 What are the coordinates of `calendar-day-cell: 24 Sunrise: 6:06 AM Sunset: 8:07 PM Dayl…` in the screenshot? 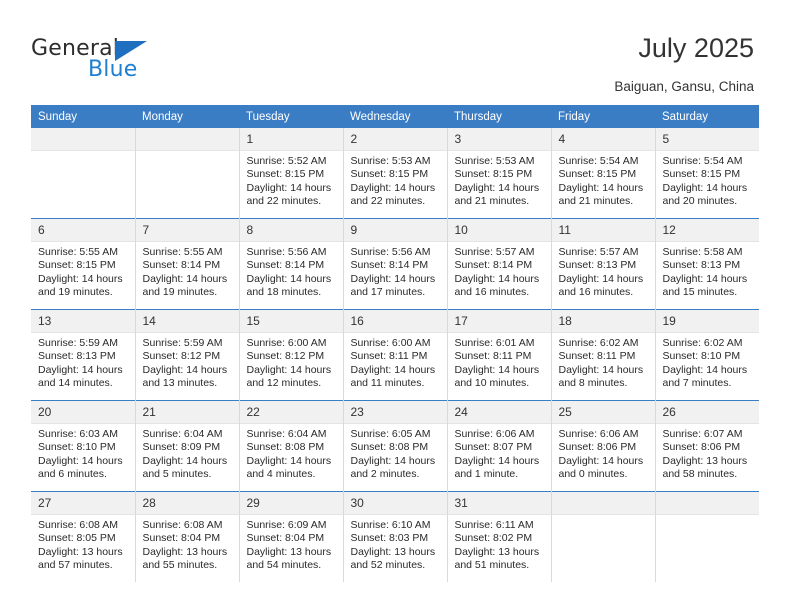 It's located at (498, 446).